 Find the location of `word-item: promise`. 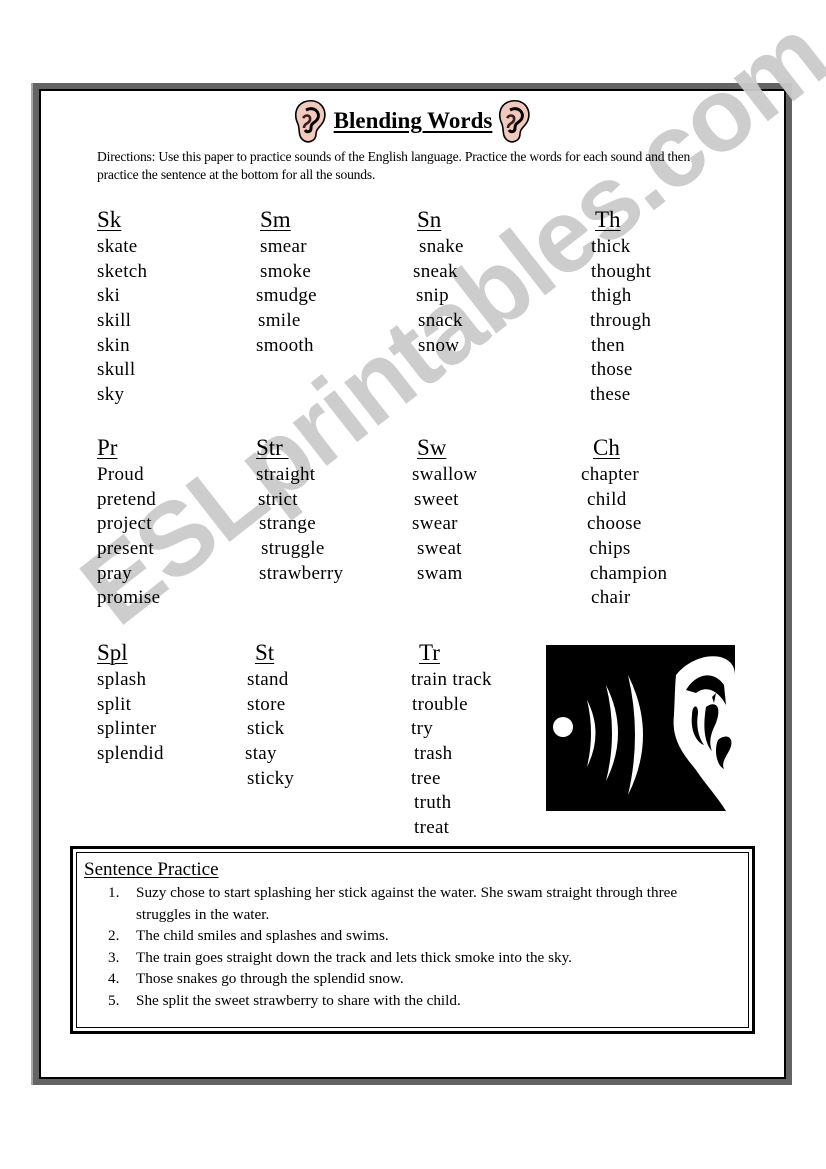

word-item: promise is located at coordinates (129, 598).